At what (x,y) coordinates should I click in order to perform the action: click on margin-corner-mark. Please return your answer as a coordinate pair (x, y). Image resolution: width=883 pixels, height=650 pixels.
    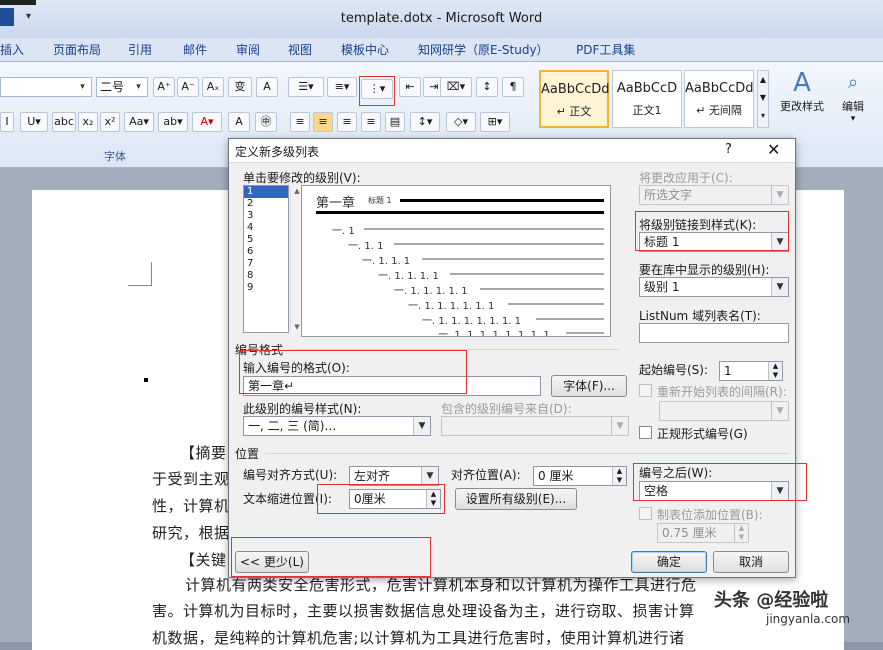
    Looking at the image, I should click on (140, 274).